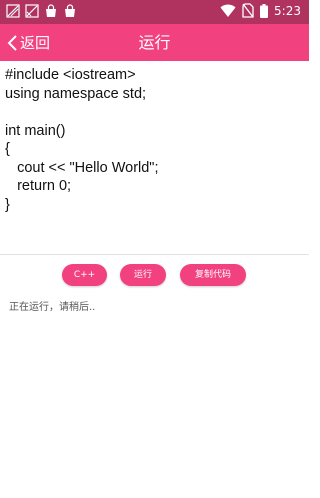  Describe the element at coordinates (13, 11) in the screenshot. I see `swatch-icon` at that location.